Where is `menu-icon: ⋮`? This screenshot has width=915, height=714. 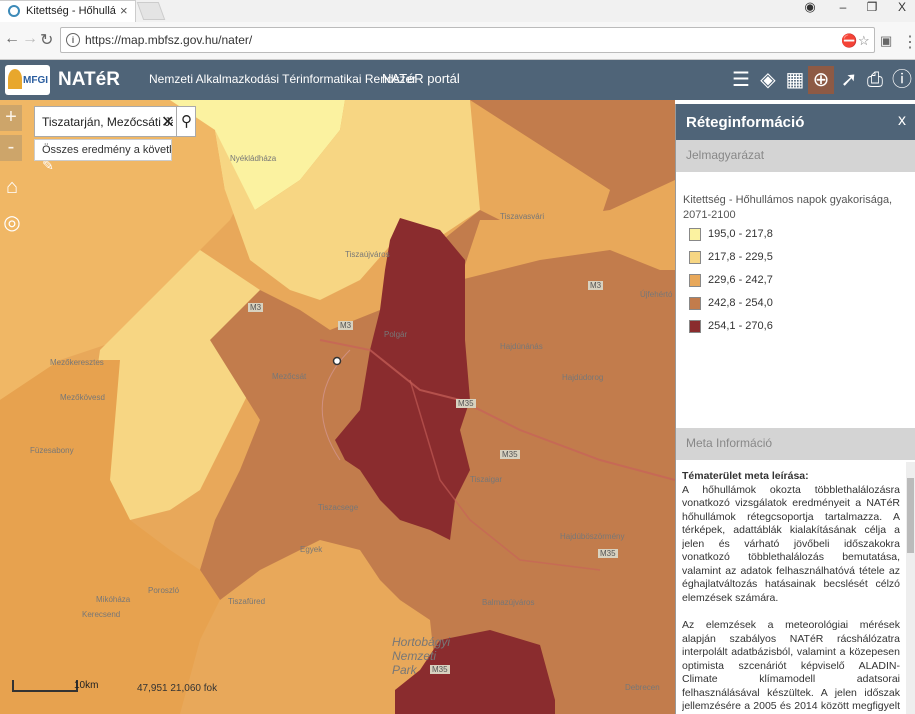 menu-icon: ⋮ is located at coordinates (908, 42).